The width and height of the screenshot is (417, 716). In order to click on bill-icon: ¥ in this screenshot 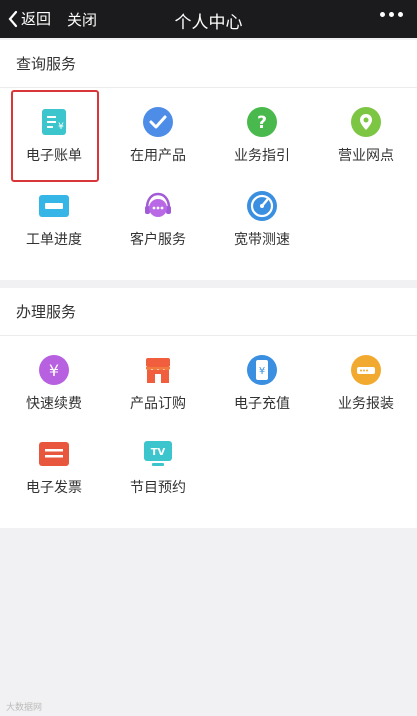, I will do `click(54, 122)`.